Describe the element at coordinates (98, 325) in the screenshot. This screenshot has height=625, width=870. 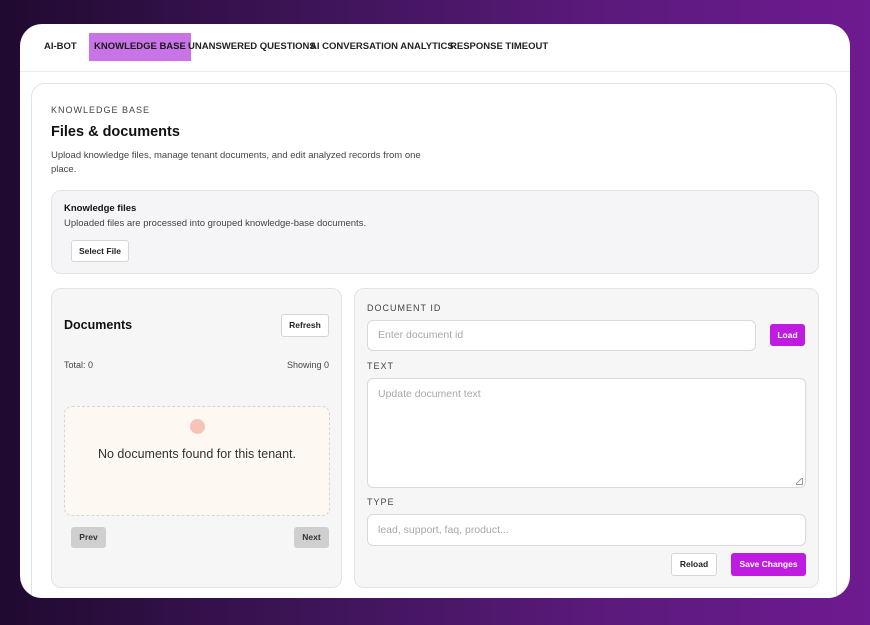
I see `documents-title: Documents` at that location.